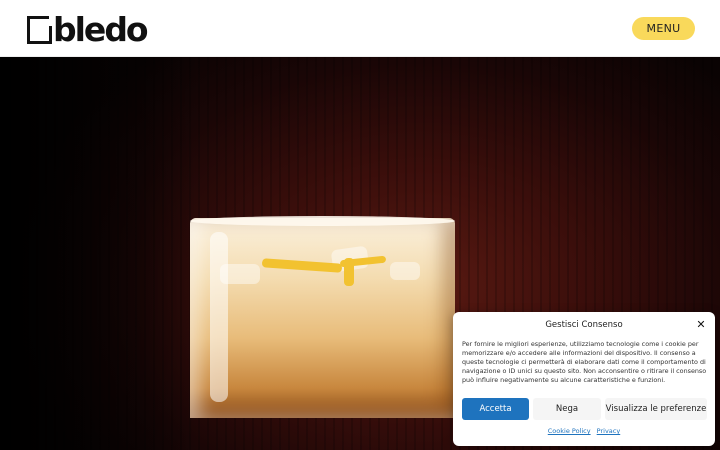  Describe the element at coordinates (360, 28) in the screenshot. I see `site-header: bledo MENU` at that location.